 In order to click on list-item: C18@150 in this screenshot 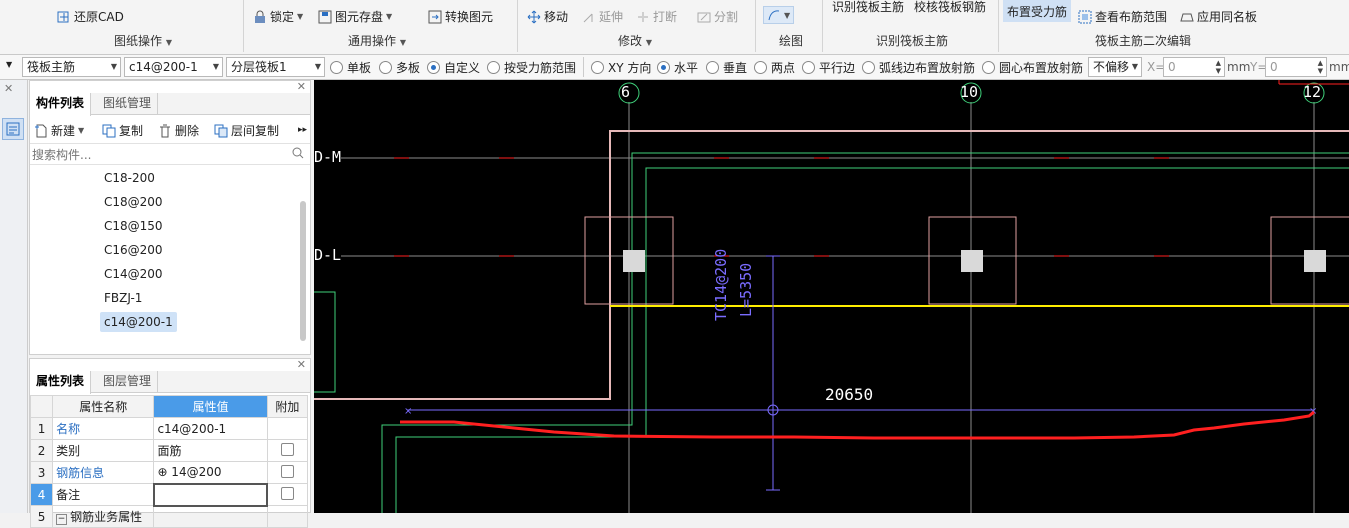, I will do `click(133, 226)`.